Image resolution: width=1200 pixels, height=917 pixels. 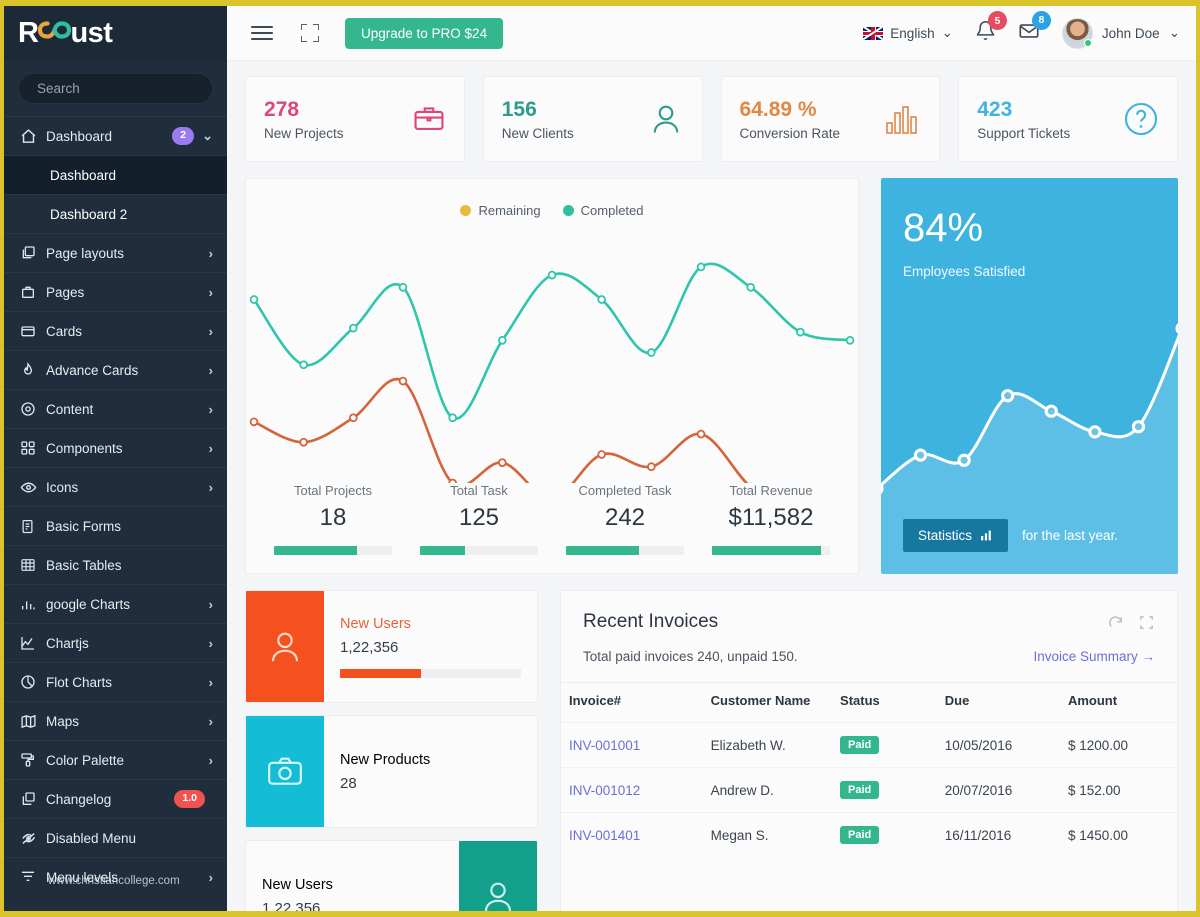 I want to click on invoice-summary-link: Invoice Summary →, so click(x=1094, y=656).